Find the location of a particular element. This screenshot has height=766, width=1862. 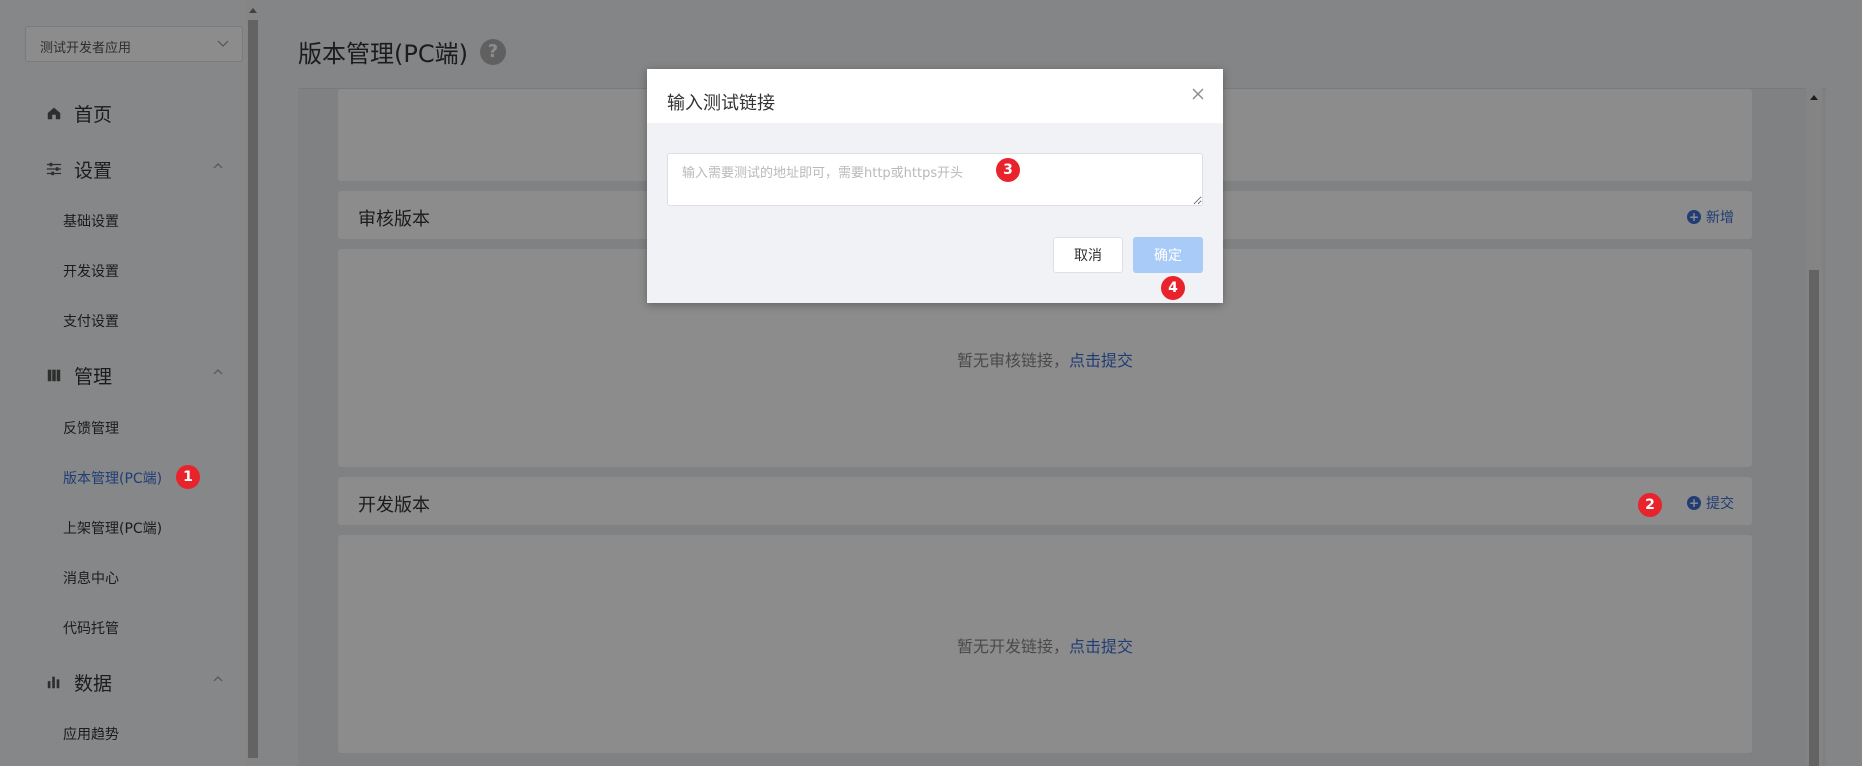

confirm-button: 确定 is located at coordinates (1168, 255).